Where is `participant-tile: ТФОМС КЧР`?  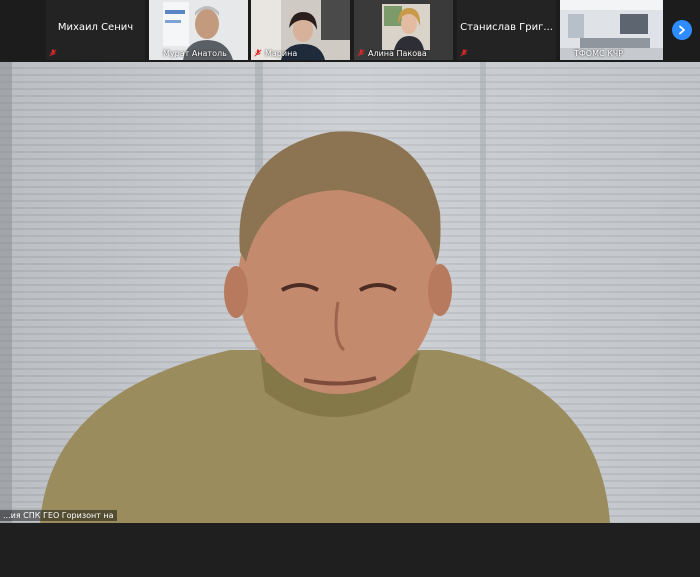
participant-tile: ТФОМС КЧР is located at coordinates (611, 30).